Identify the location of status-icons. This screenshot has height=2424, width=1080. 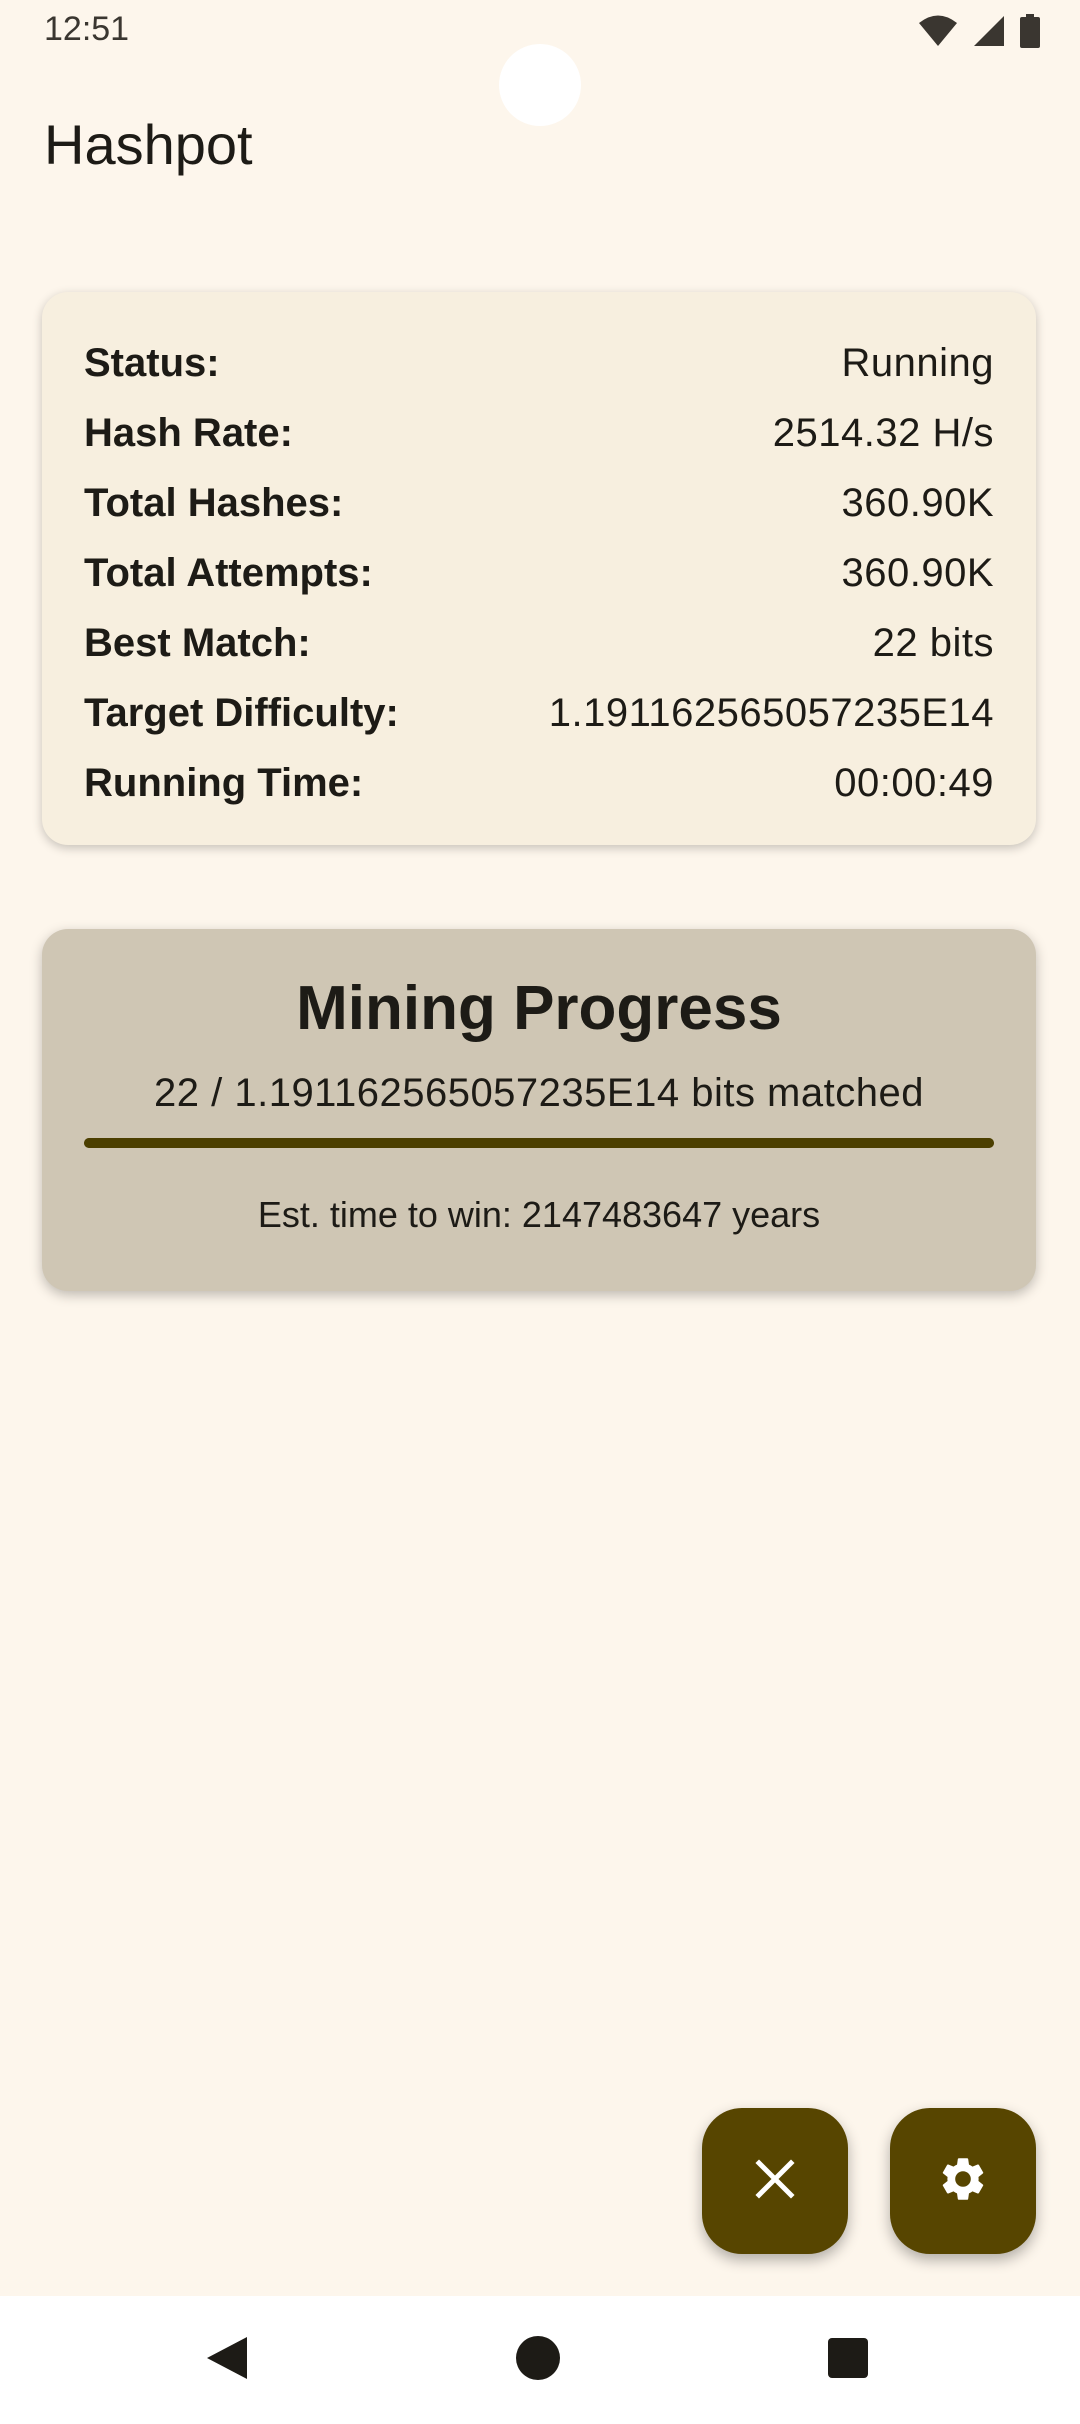
(979, 33).